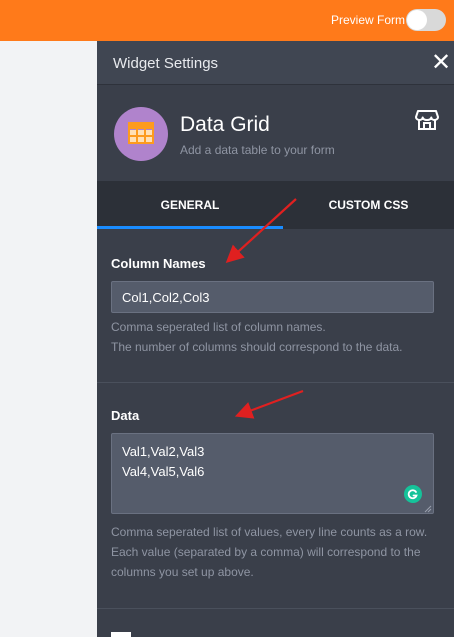  What do you see at coordinates (257, 150) in the screenshot?
I see `widget-description: Add a data table to your form` at bounding box center [257, 150].